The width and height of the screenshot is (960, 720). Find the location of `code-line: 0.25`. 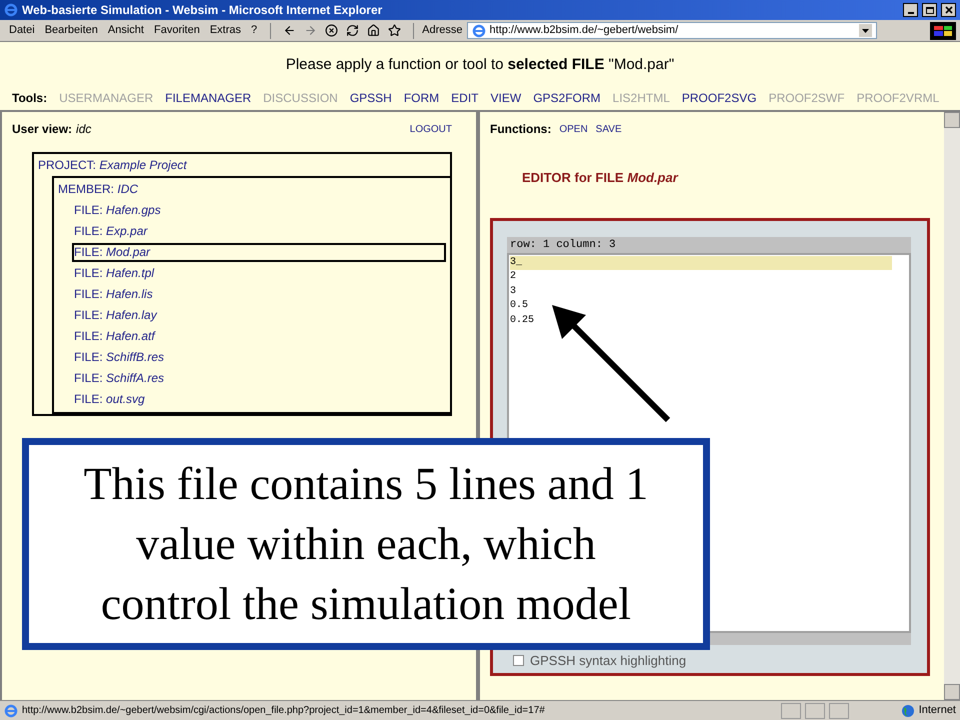

code-line: 0.25 is located at coordinates (523, 321).